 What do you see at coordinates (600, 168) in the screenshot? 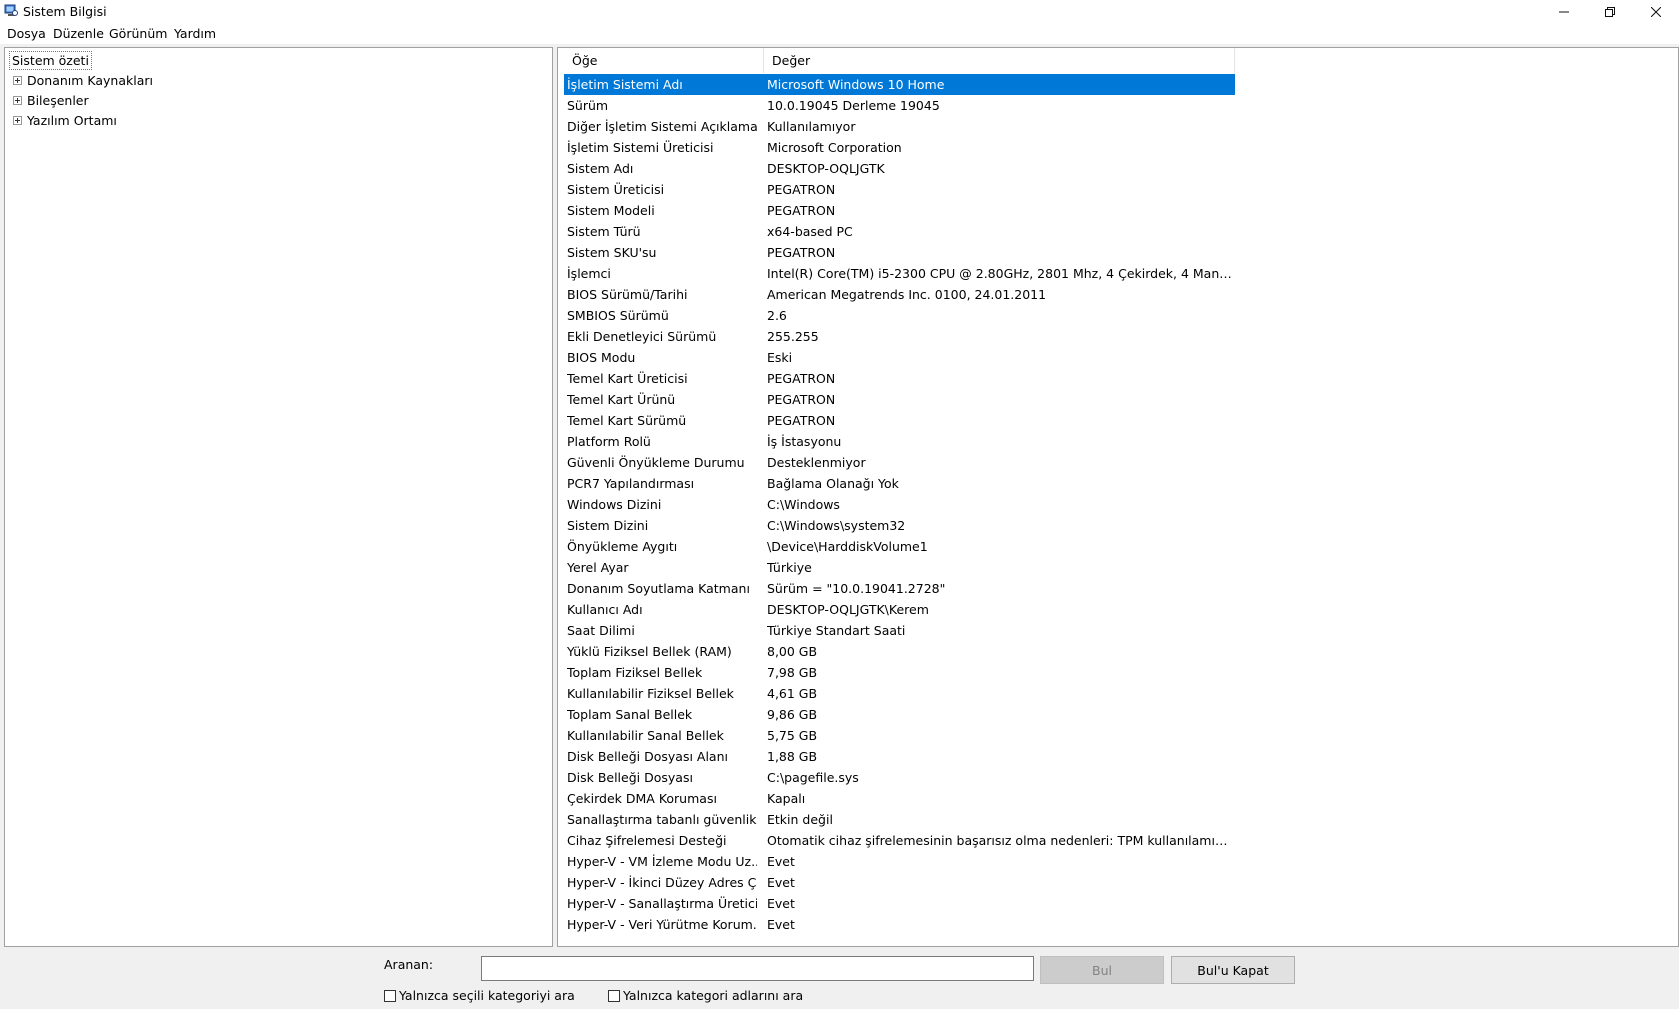
I see `row-item: Sistem Adı` at bounding box center [600, 168].